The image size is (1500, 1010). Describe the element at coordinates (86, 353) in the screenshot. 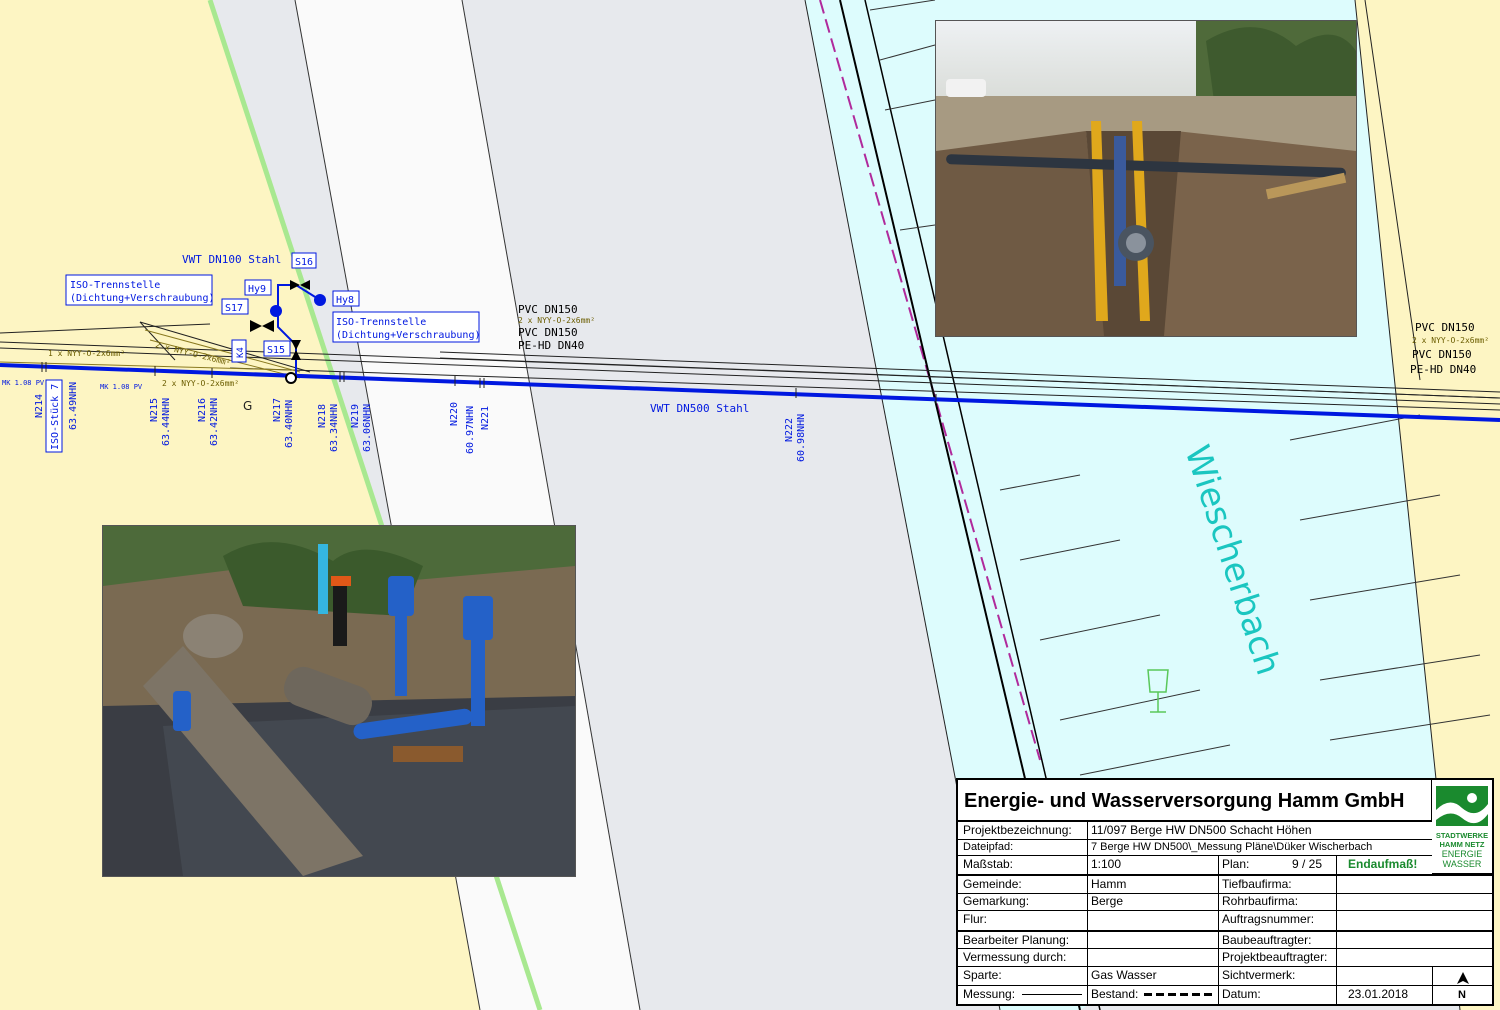

I see `cable-label: 1 x NYY-O-2x6mm²` at that location.